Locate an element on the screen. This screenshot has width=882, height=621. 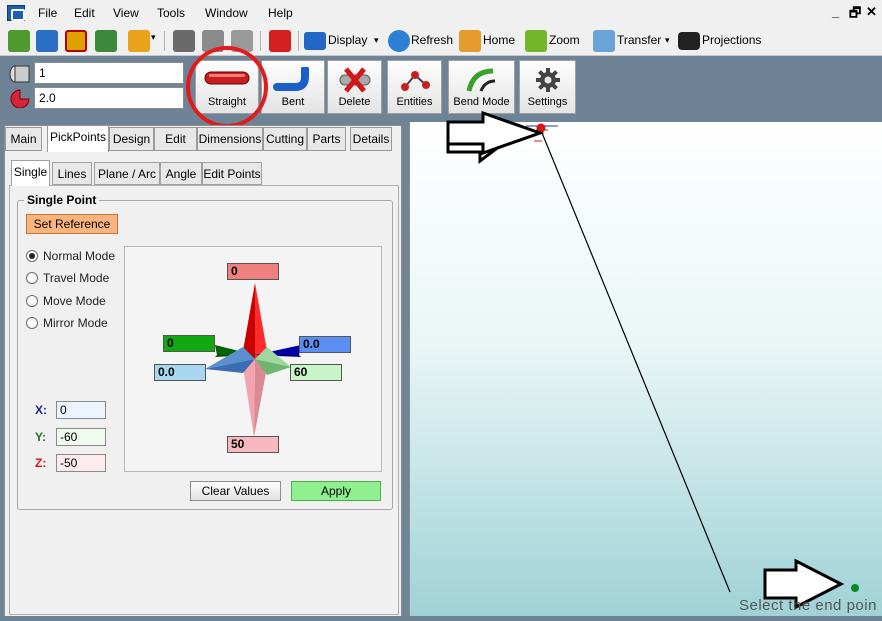
home-button: Home is located at coordinates (499, 40).